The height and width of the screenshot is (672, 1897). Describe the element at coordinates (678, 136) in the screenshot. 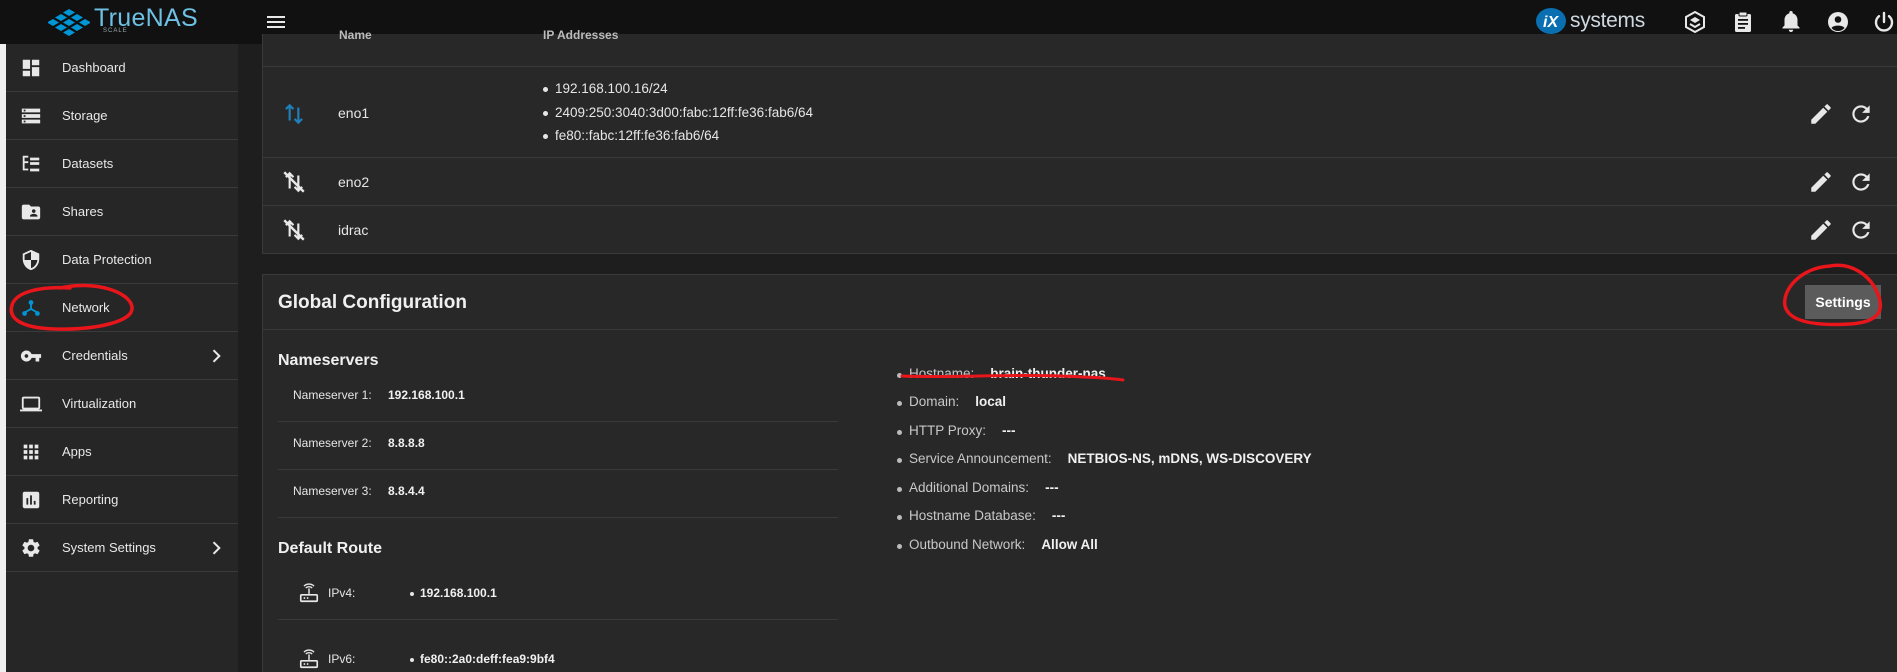

I see `ip-address: fe80::fabc:12ff:fe36:fab6/64` at that location.